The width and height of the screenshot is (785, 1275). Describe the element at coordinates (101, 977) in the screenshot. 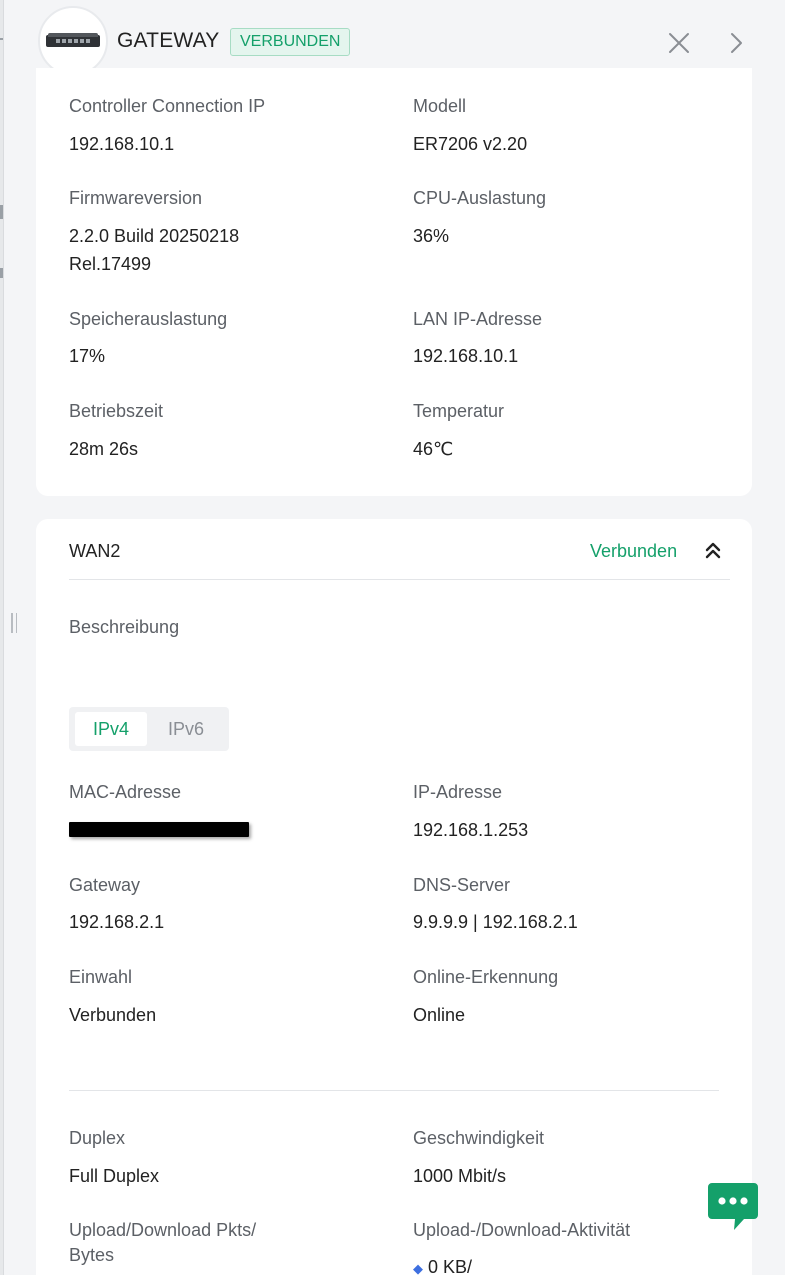

I see `field-label: Einwahl` at that location.